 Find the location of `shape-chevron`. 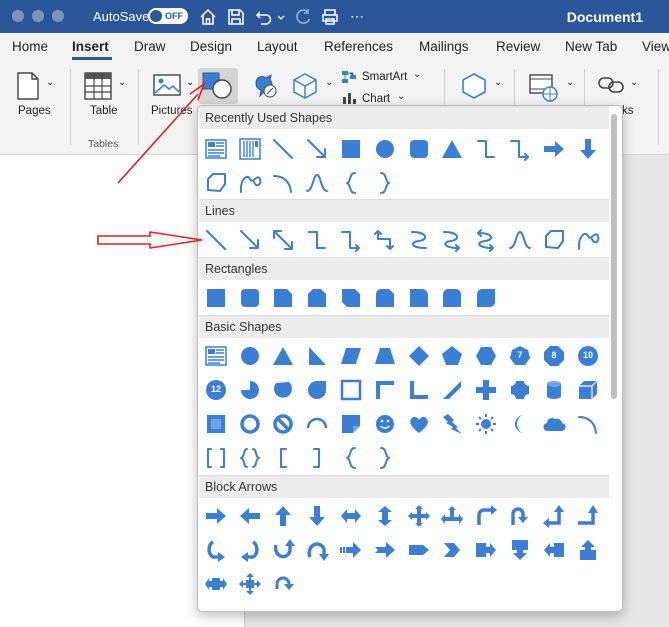

shape-chevron is located at coordinates (452, 550).